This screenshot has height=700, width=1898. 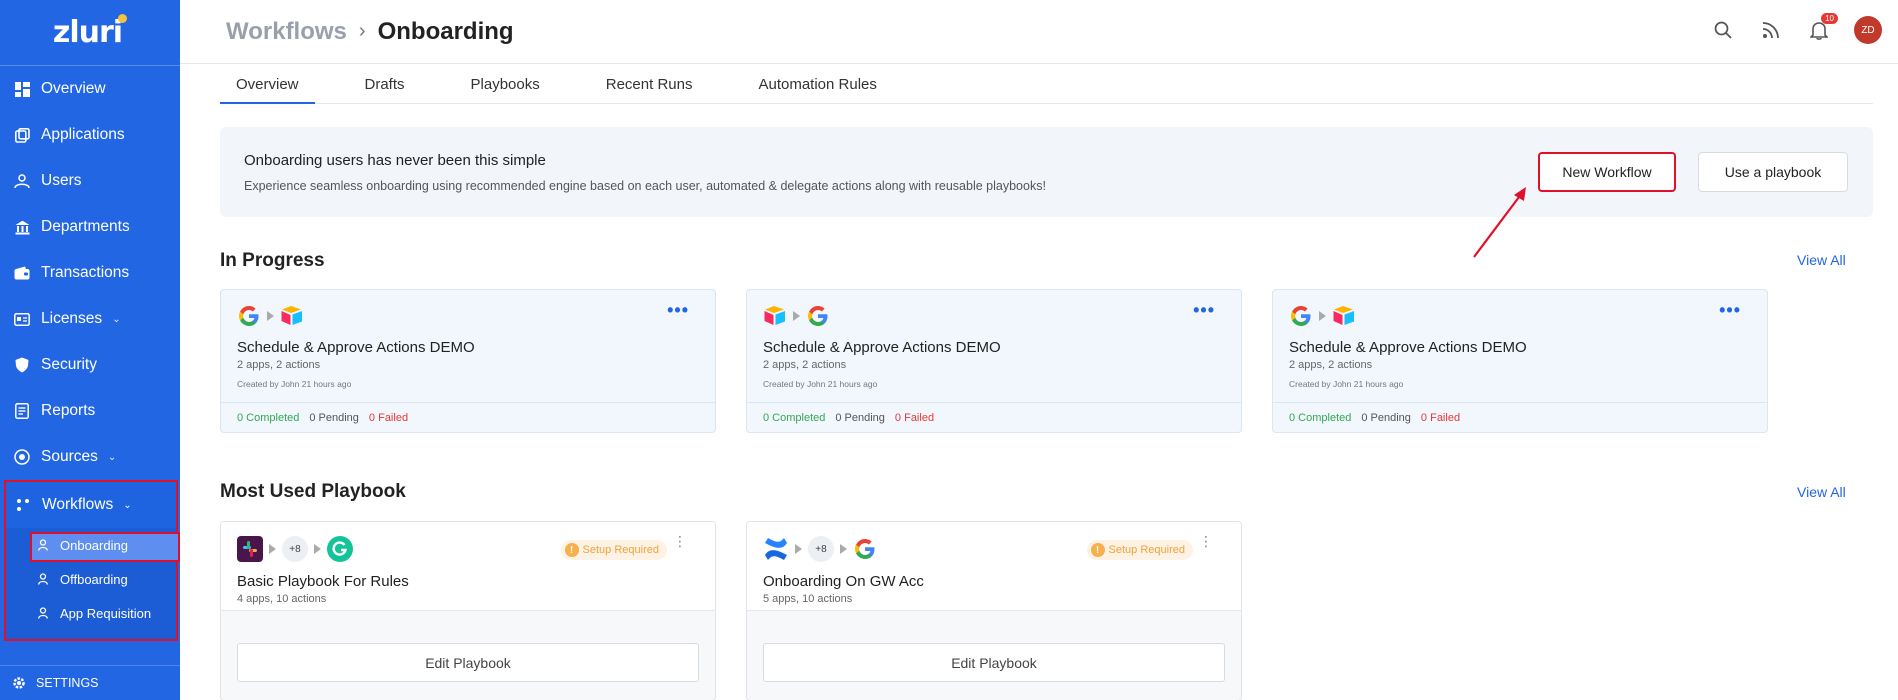 I want to click on sidebar-item-transactions: Transactions, so click(x=90, y=273).